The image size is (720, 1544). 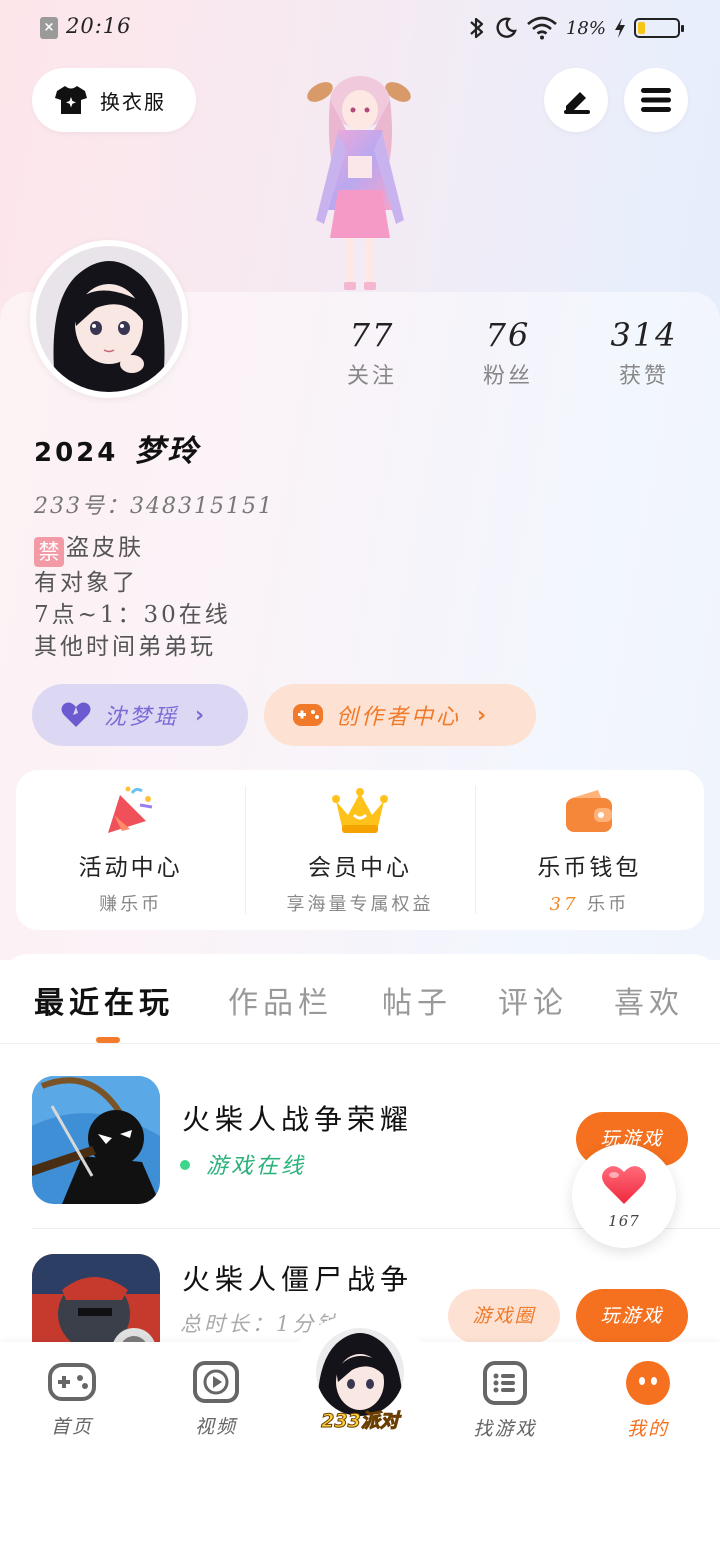 I want to click on stickman-archer-icon, so click(x=96, y=1140).